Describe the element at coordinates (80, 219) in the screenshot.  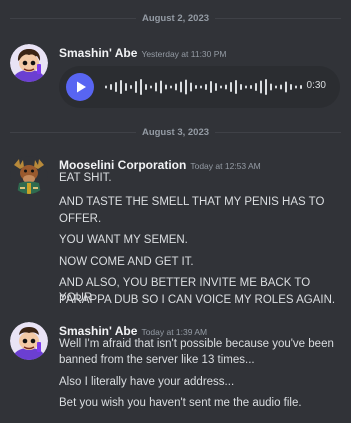
I see `message-text: OFFER.` at that location.